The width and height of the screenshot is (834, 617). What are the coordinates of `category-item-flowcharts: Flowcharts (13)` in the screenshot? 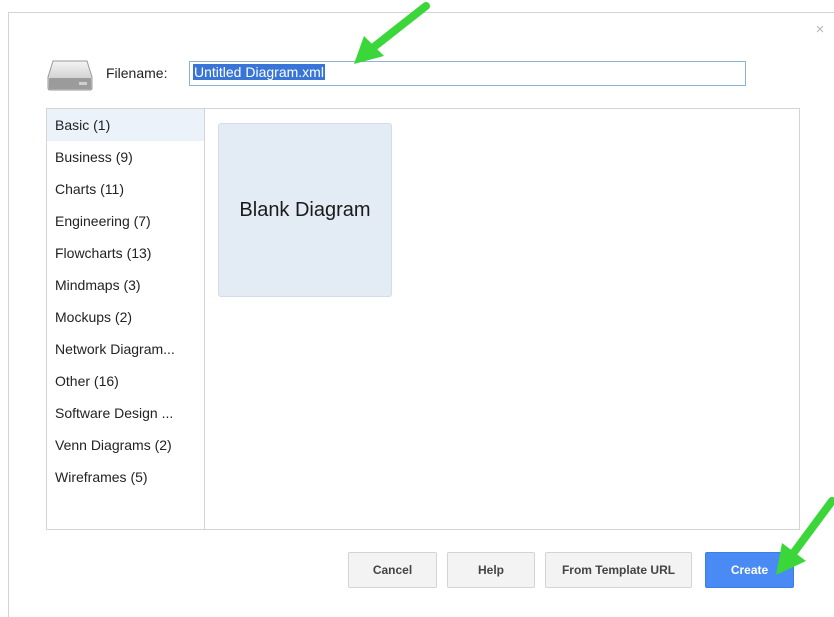 It's located at (125, 253).